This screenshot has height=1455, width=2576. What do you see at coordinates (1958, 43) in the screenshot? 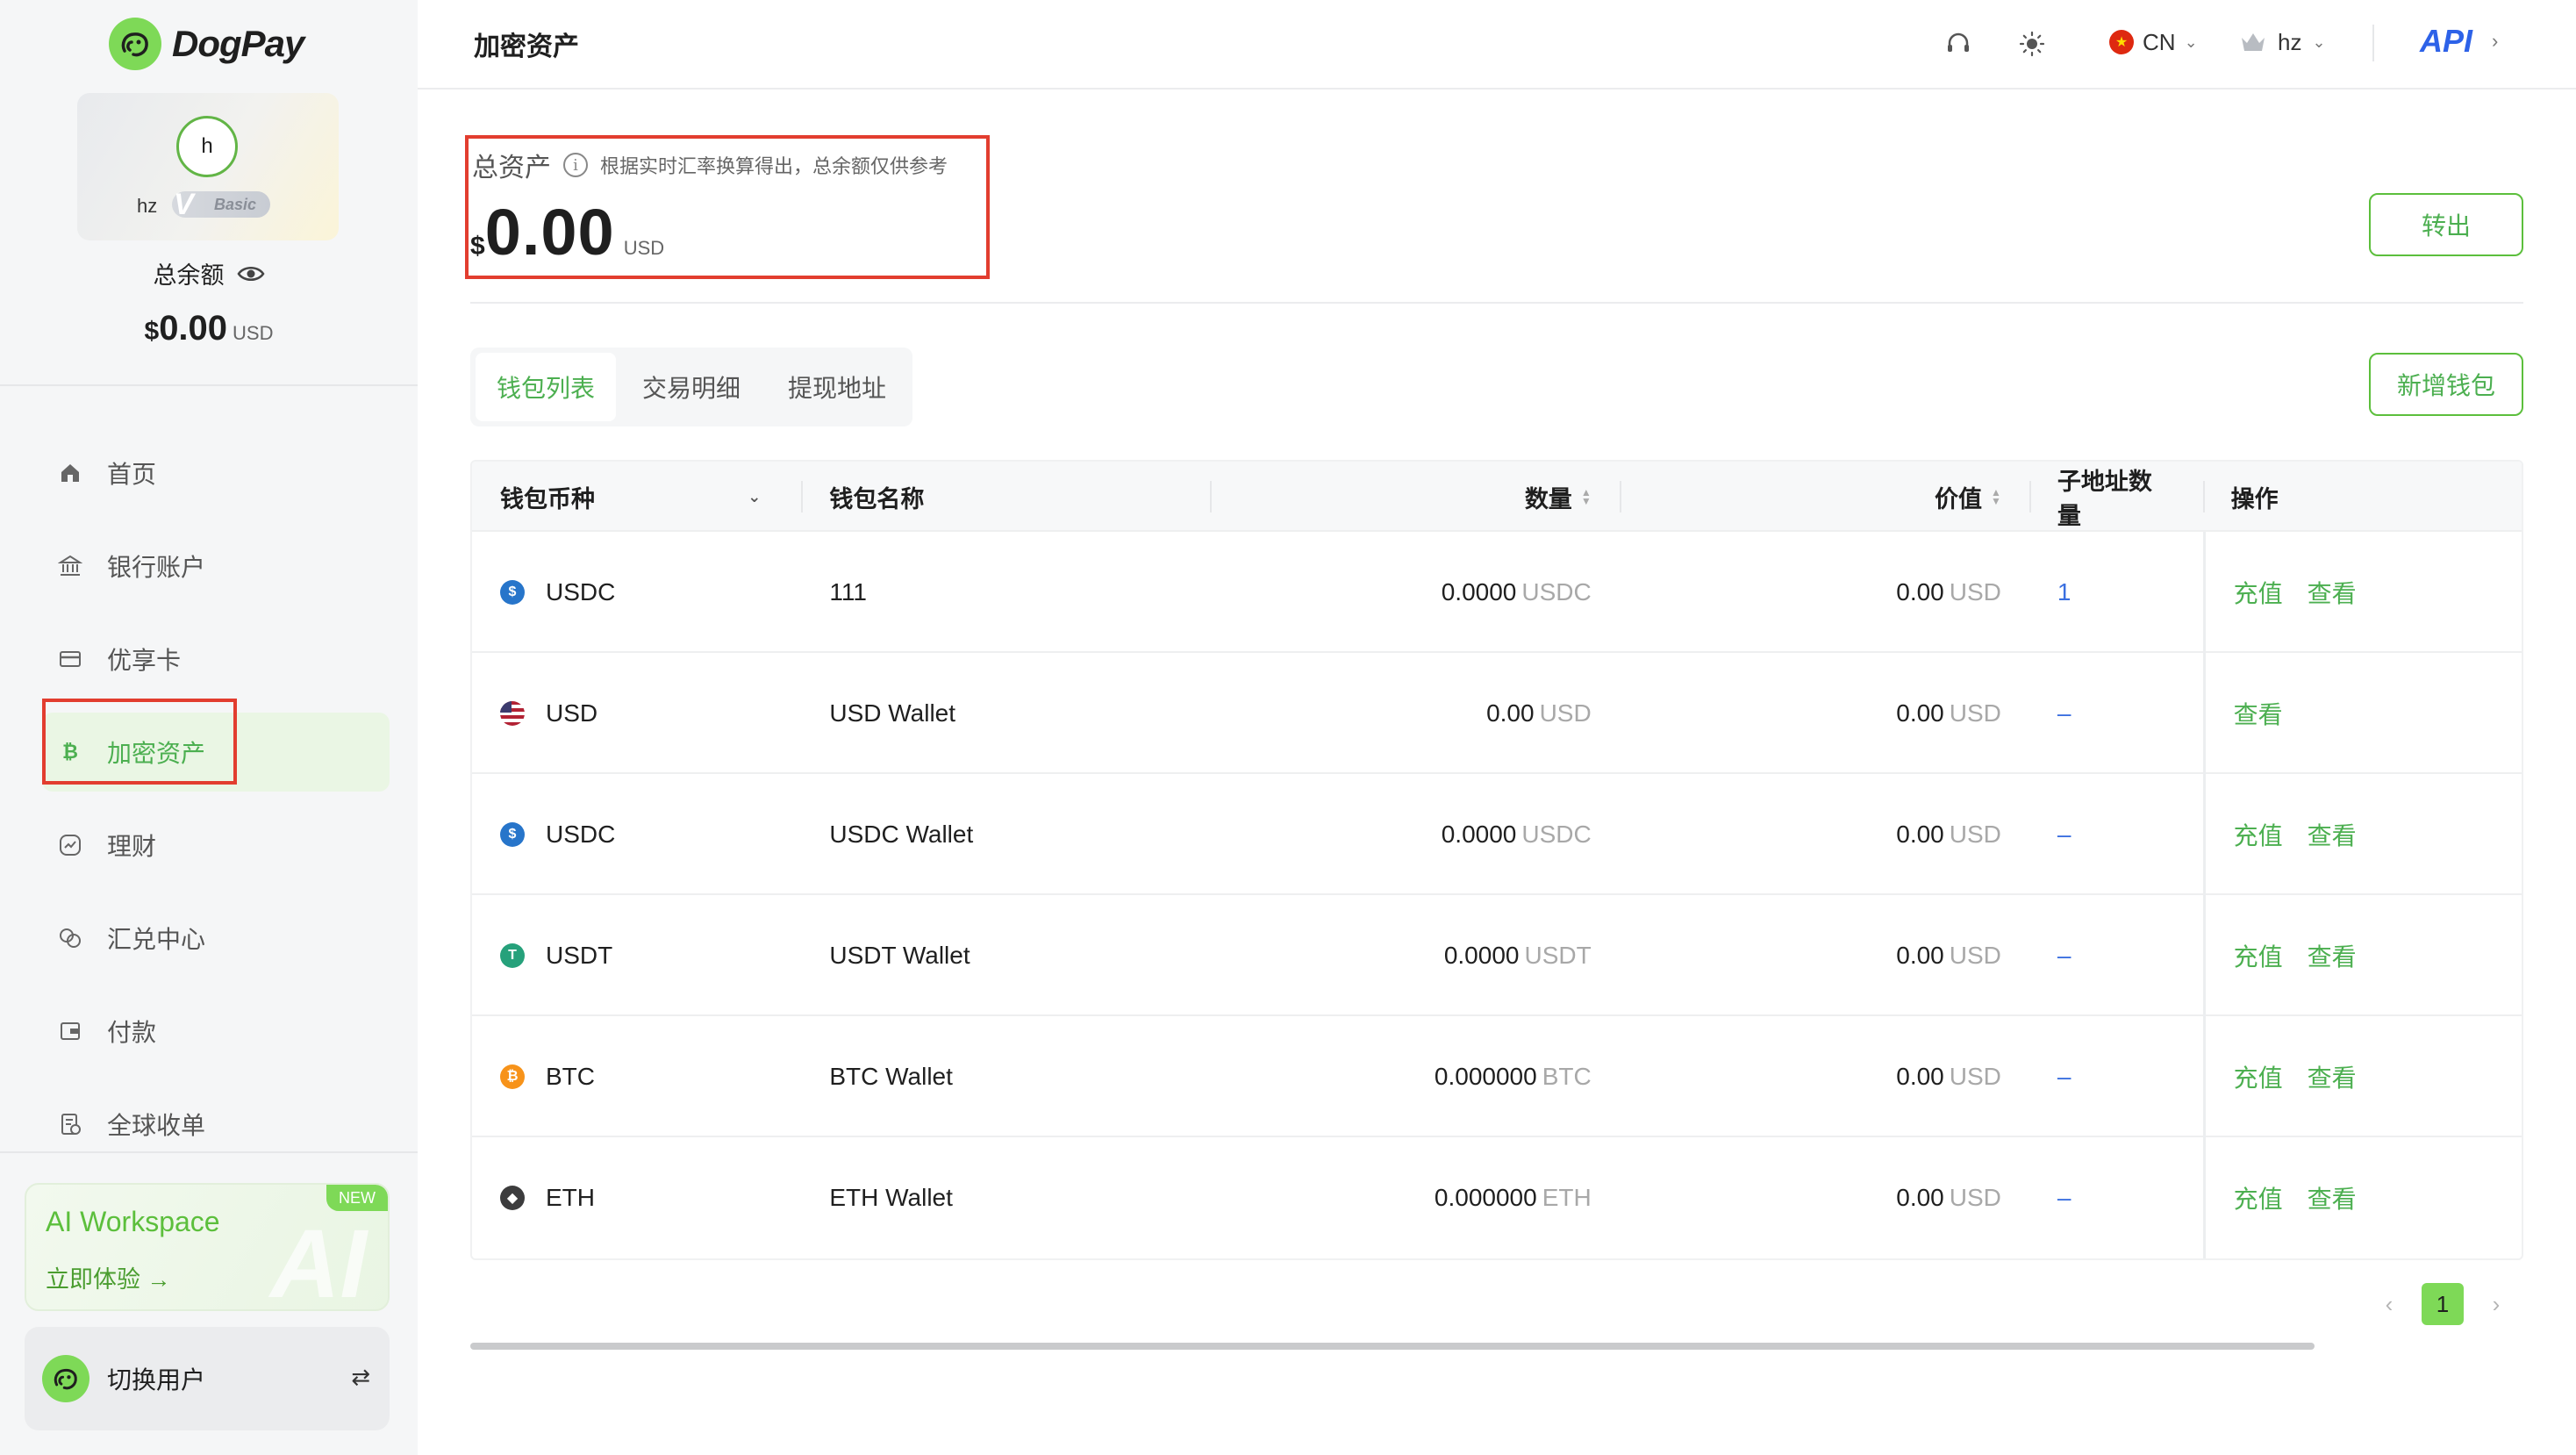
I see `headset-icon` at bounding box center [1958, 43].